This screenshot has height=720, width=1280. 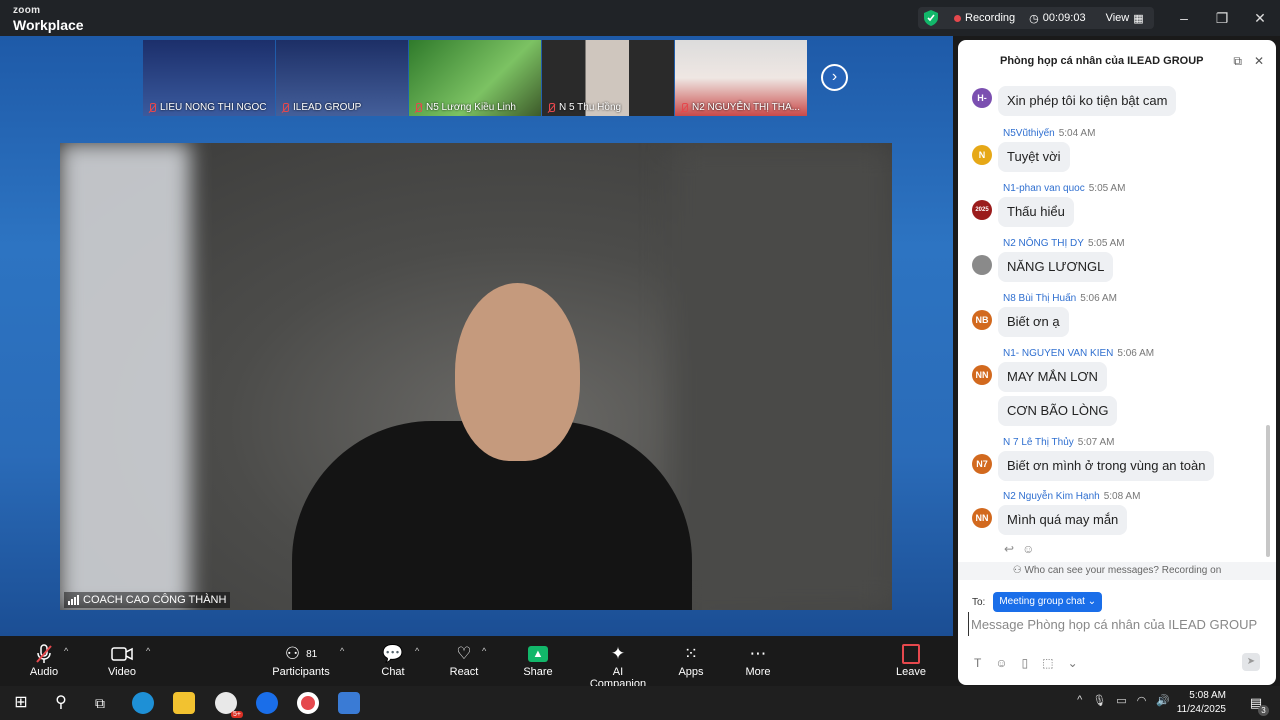 I want to click on leave-button: Leave, so click(x=911, y=660).